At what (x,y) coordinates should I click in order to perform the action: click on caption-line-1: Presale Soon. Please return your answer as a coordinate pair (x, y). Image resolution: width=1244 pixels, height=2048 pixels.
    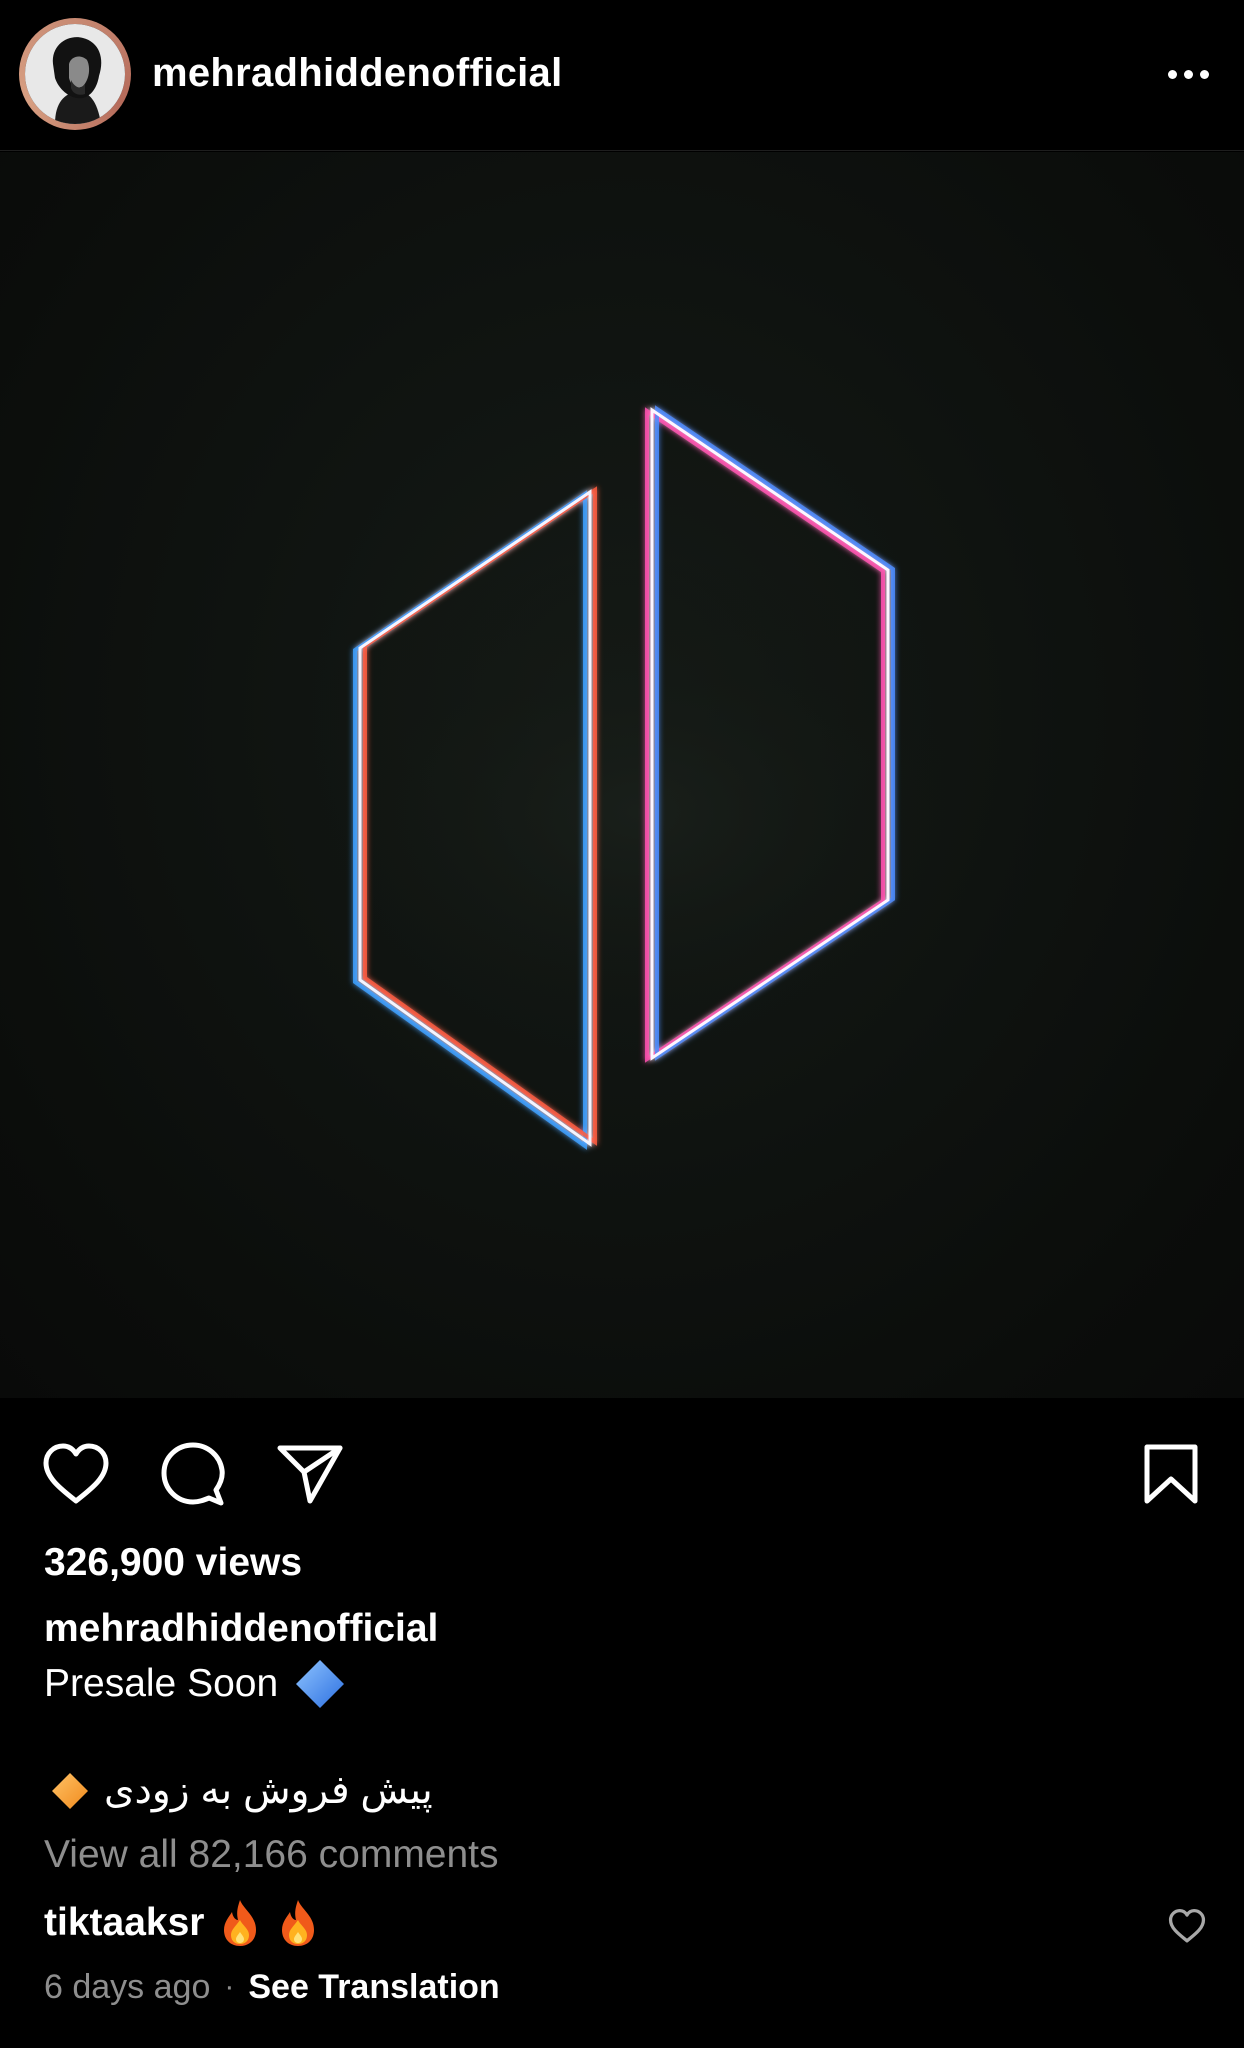
    Looking at the image, I should click on (195, 1684).